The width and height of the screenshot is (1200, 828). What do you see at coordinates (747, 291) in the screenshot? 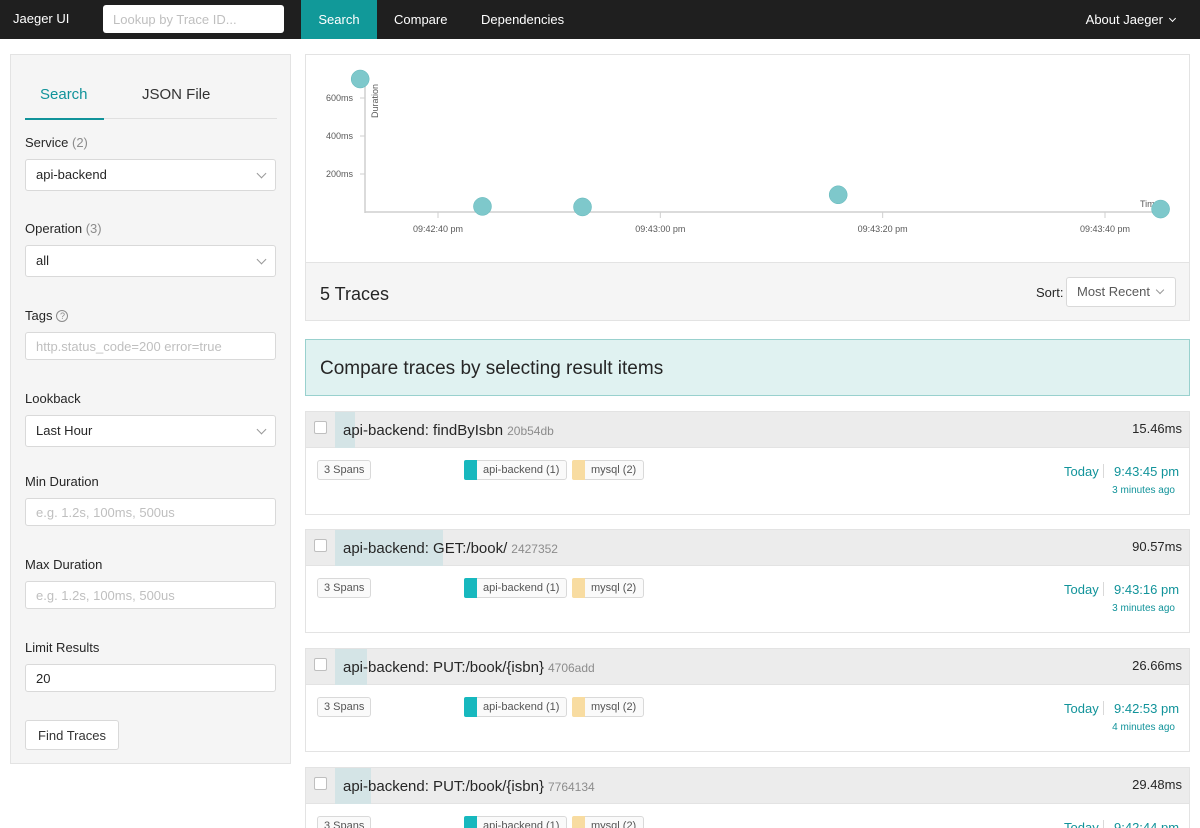
I see `results-header: 5 Traces Sort: Most Recent` at bounding box center [747, 291].